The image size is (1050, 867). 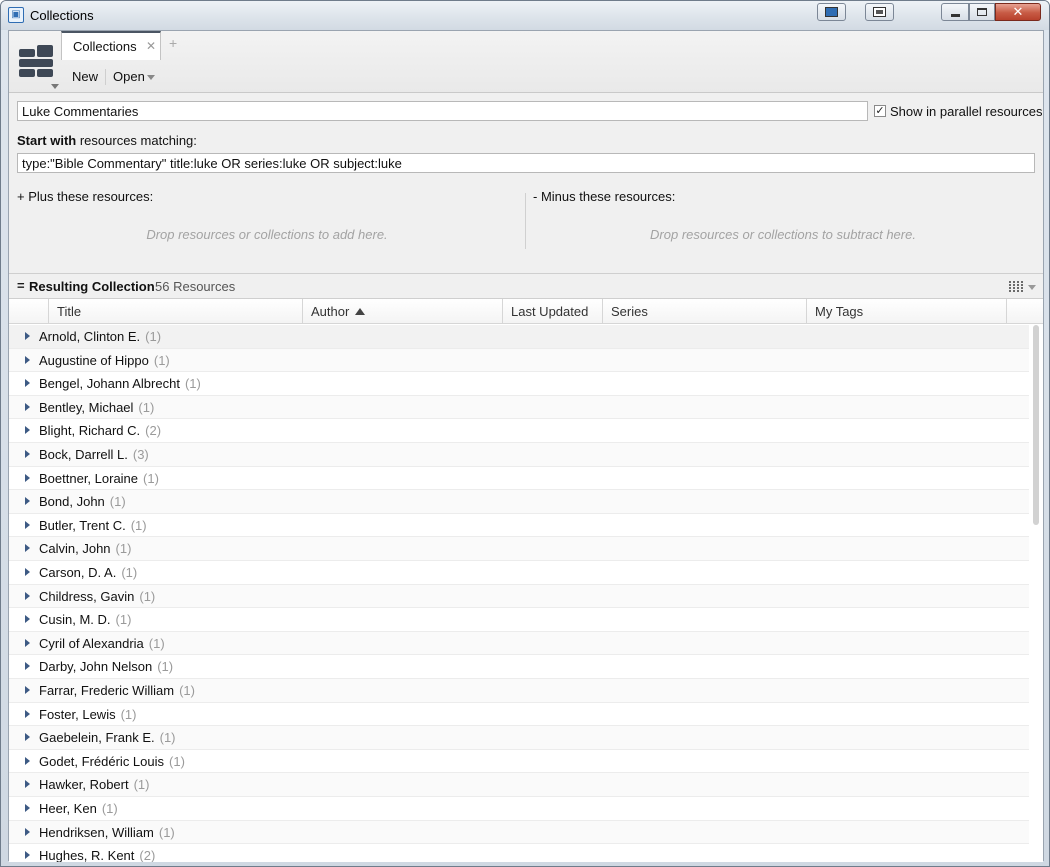 I want to click on author-name: Calvin, John (1), so click(x=85, y=548).